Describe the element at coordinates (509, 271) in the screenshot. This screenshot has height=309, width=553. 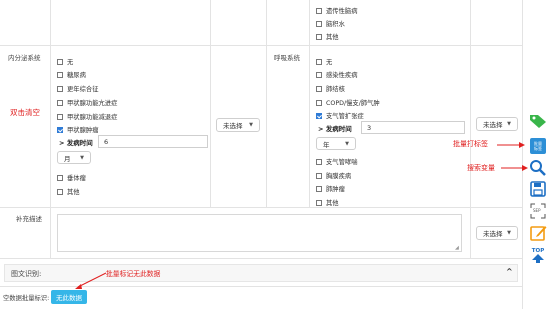
I see `chevron-up-icon: ^` at that location.